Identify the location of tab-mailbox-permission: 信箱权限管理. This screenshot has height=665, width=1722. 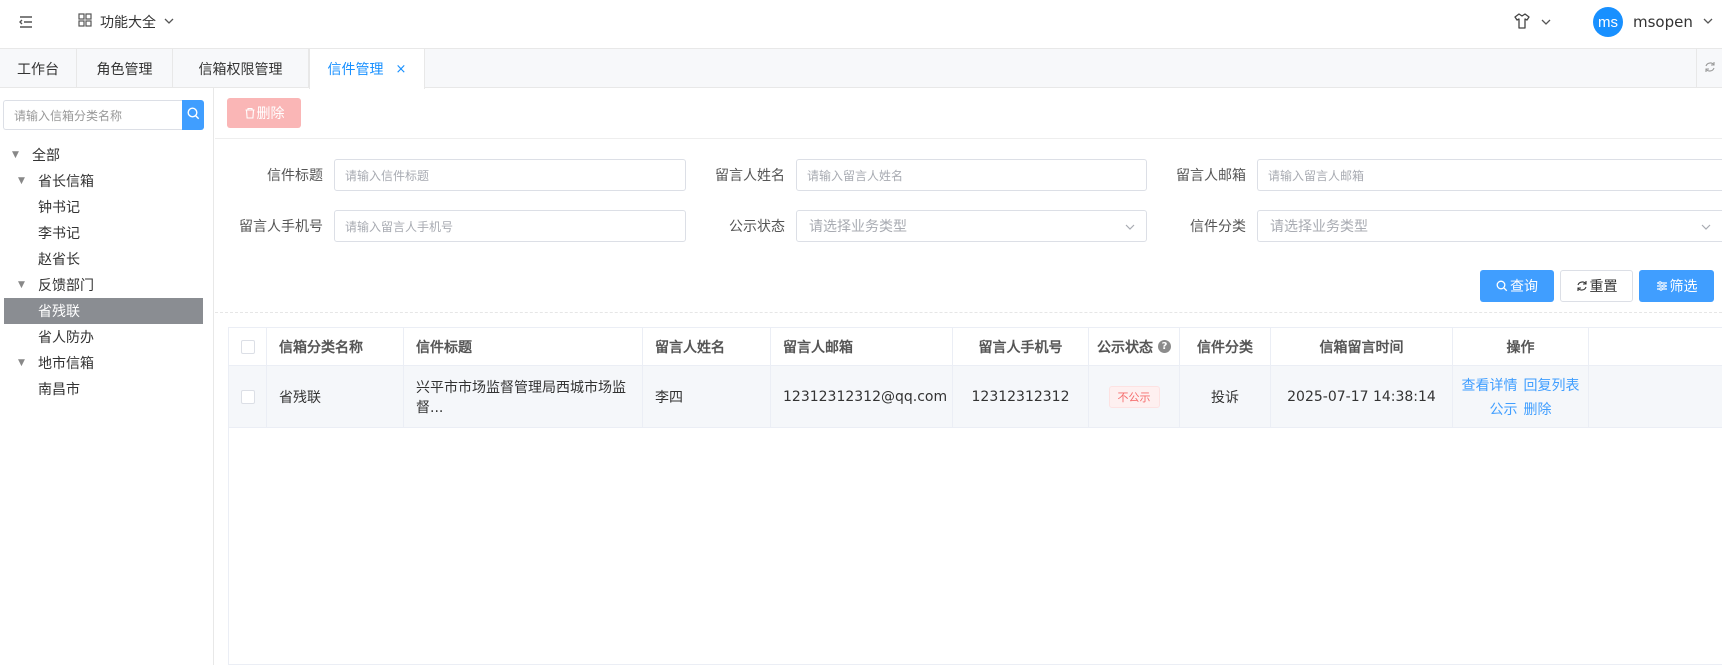
(241, 68).